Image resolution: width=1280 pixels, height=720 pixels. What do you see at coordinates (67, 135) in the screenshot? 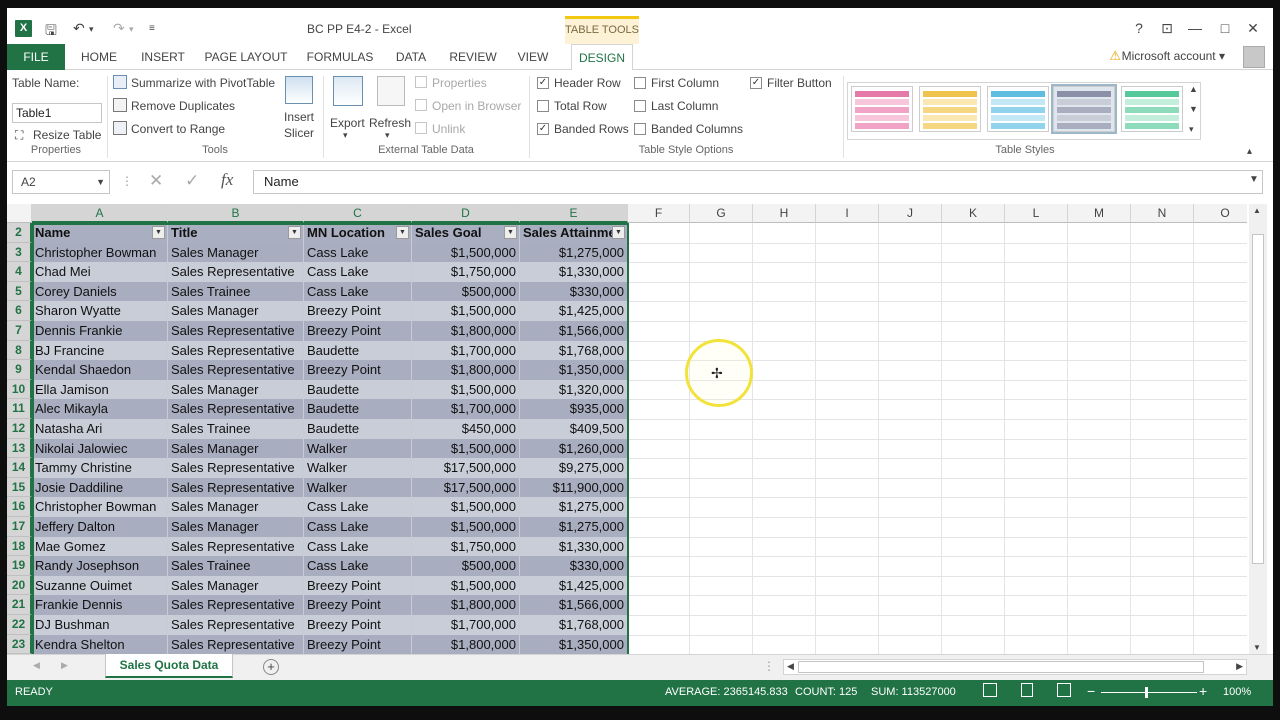
I see `resize-table-button: Resize Table` at bounding box center [67, 135].